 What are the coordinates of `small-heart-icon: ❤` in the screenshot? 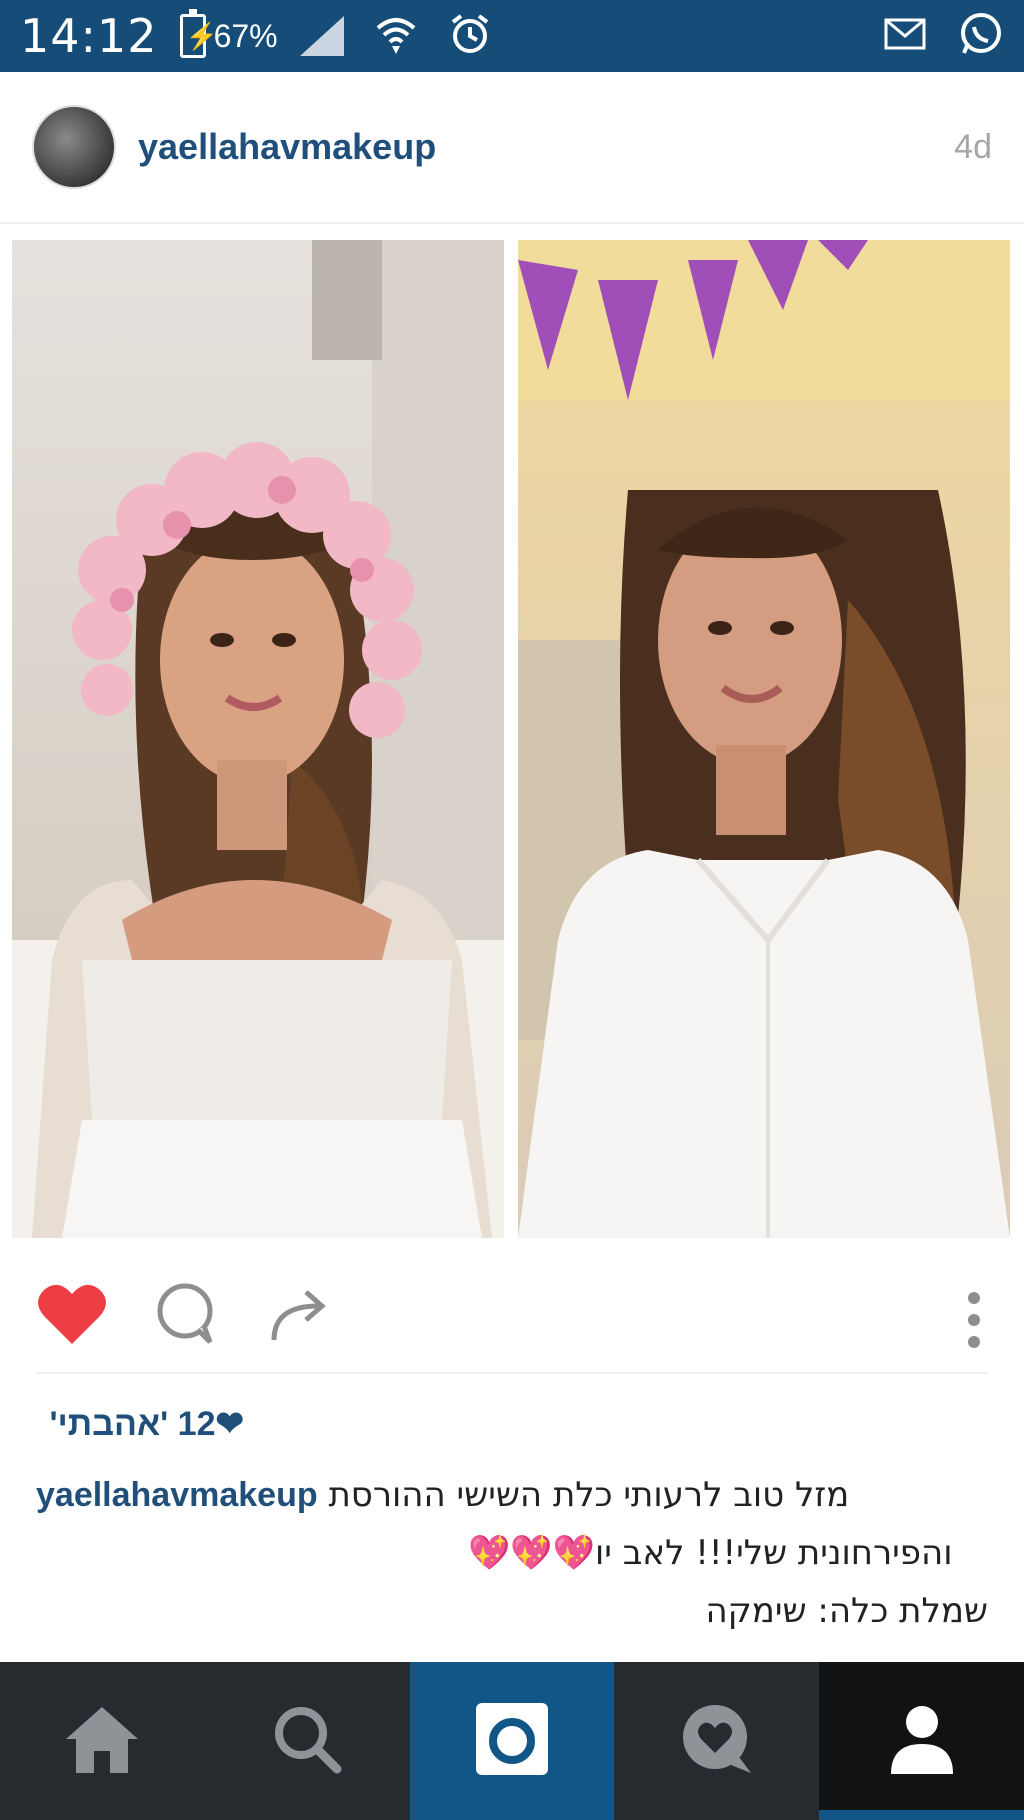 It's located at (230, 1424).